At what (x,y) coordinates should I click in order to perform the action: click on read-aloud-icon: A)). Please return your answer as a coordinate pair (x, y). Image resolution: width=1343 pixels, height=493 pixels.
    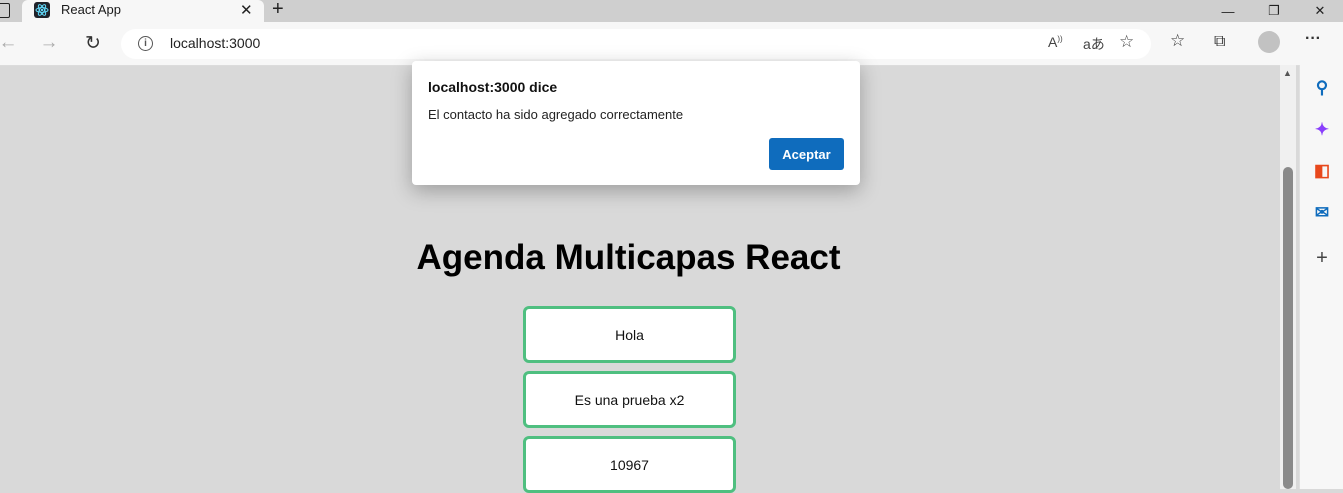
    Looking at the image, I should click on (1055, 42).